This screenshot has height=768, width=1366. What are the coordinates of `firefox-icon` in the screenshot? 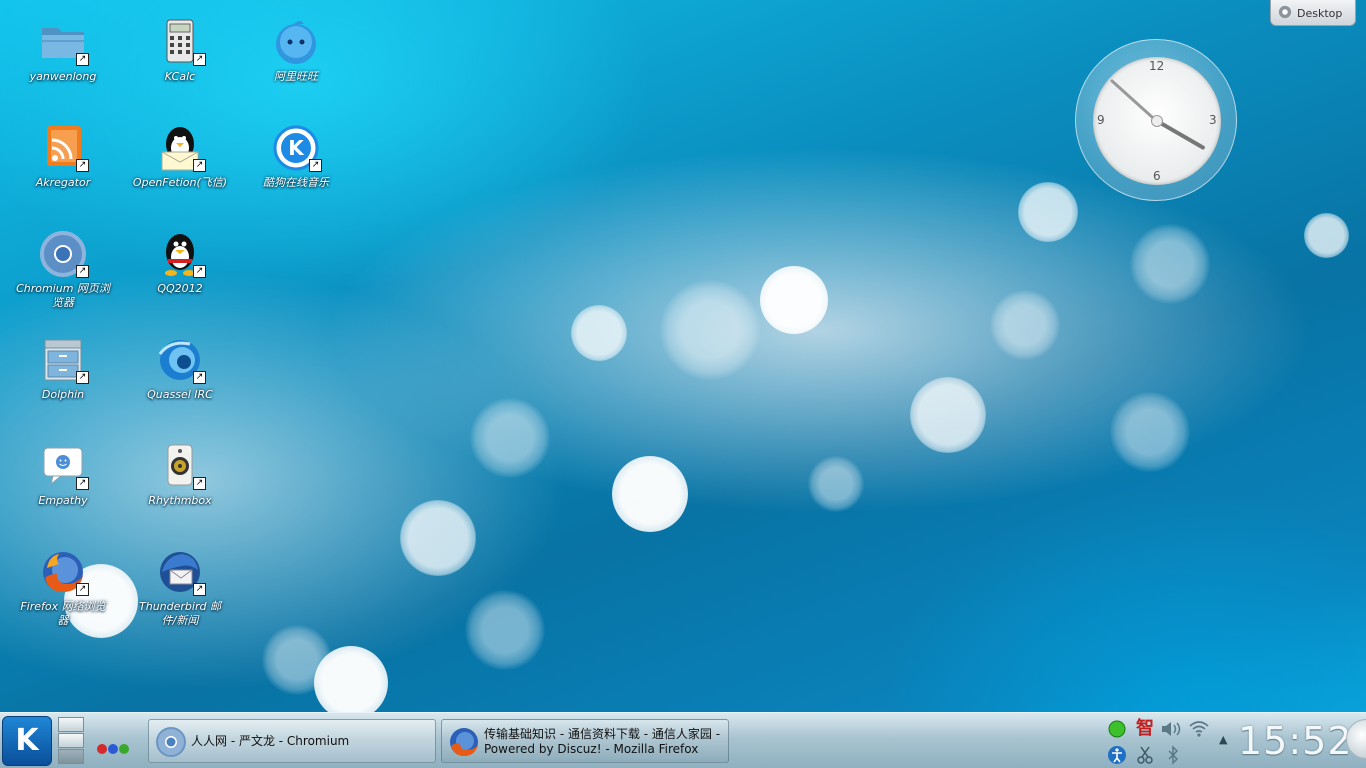 It's located at (464, 742).